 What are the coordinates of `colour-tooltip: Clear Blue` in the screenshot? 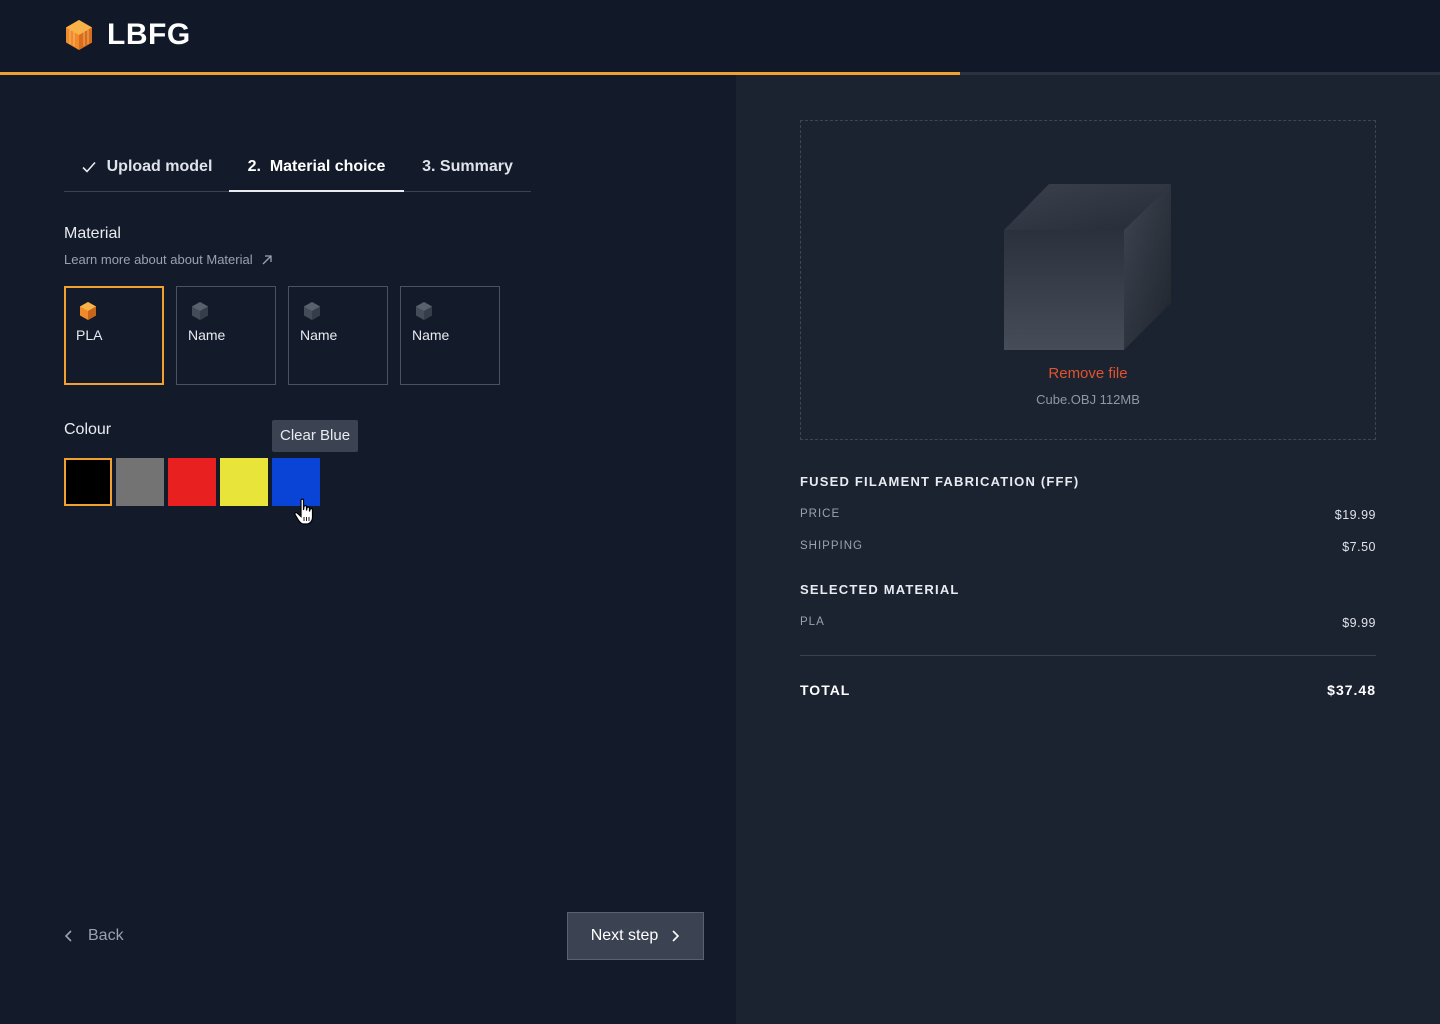 It's located at (315, 436).